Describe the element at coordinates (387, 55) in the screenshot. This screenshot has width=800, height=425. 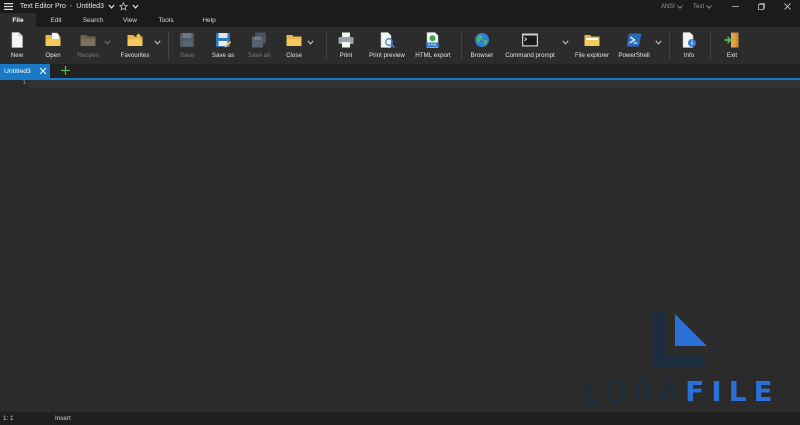
I see `print-preview-label: Print preview` at that location.